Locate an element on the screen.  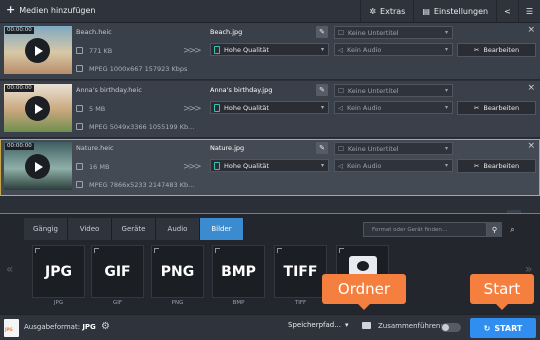
arrow-right-icon: >>> is located at coordinates (192, 51).